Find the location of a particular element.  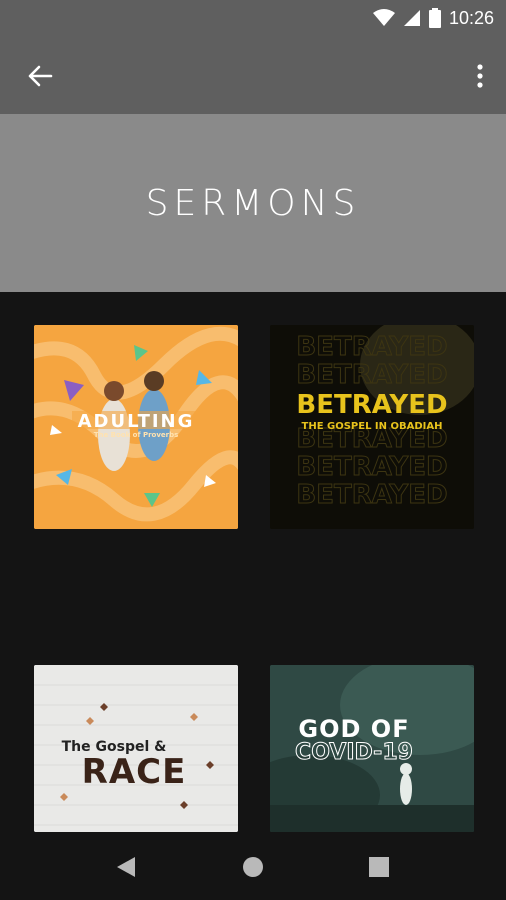

back-button is located at coordinates (40, 76).